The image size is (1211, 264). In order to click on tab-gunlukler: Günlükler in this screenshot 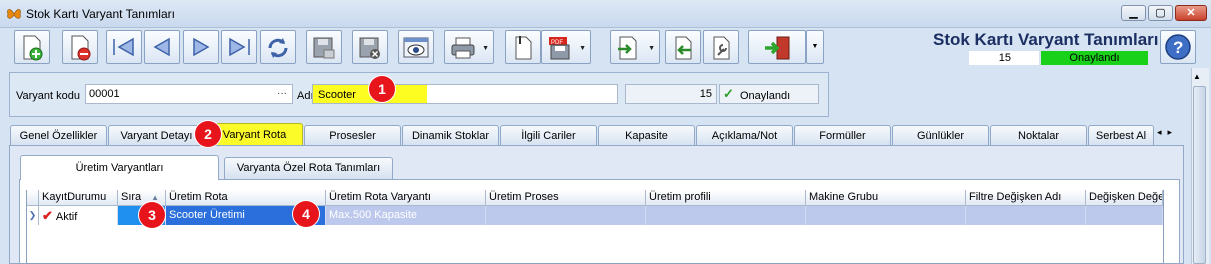, I will do `click(940, 135)`.